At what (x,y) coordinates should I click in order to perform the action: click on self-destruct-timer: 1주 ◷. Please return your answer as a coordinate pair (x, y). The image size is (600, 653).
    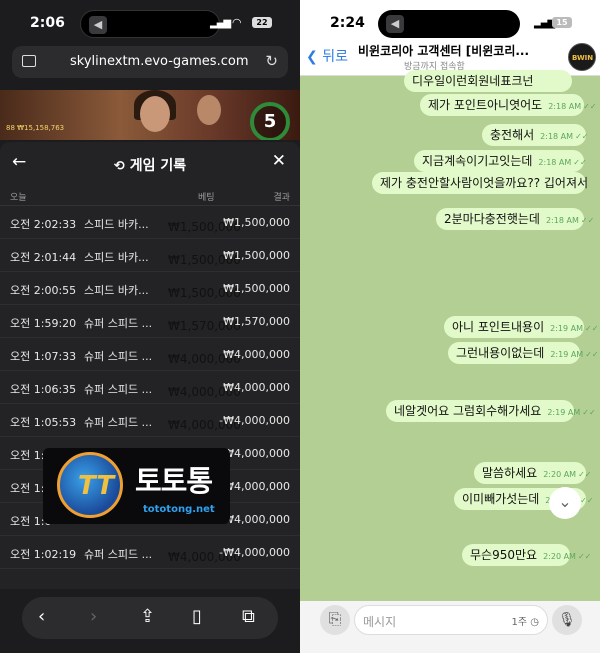
    Looking at the image, I should click on (525, 620).